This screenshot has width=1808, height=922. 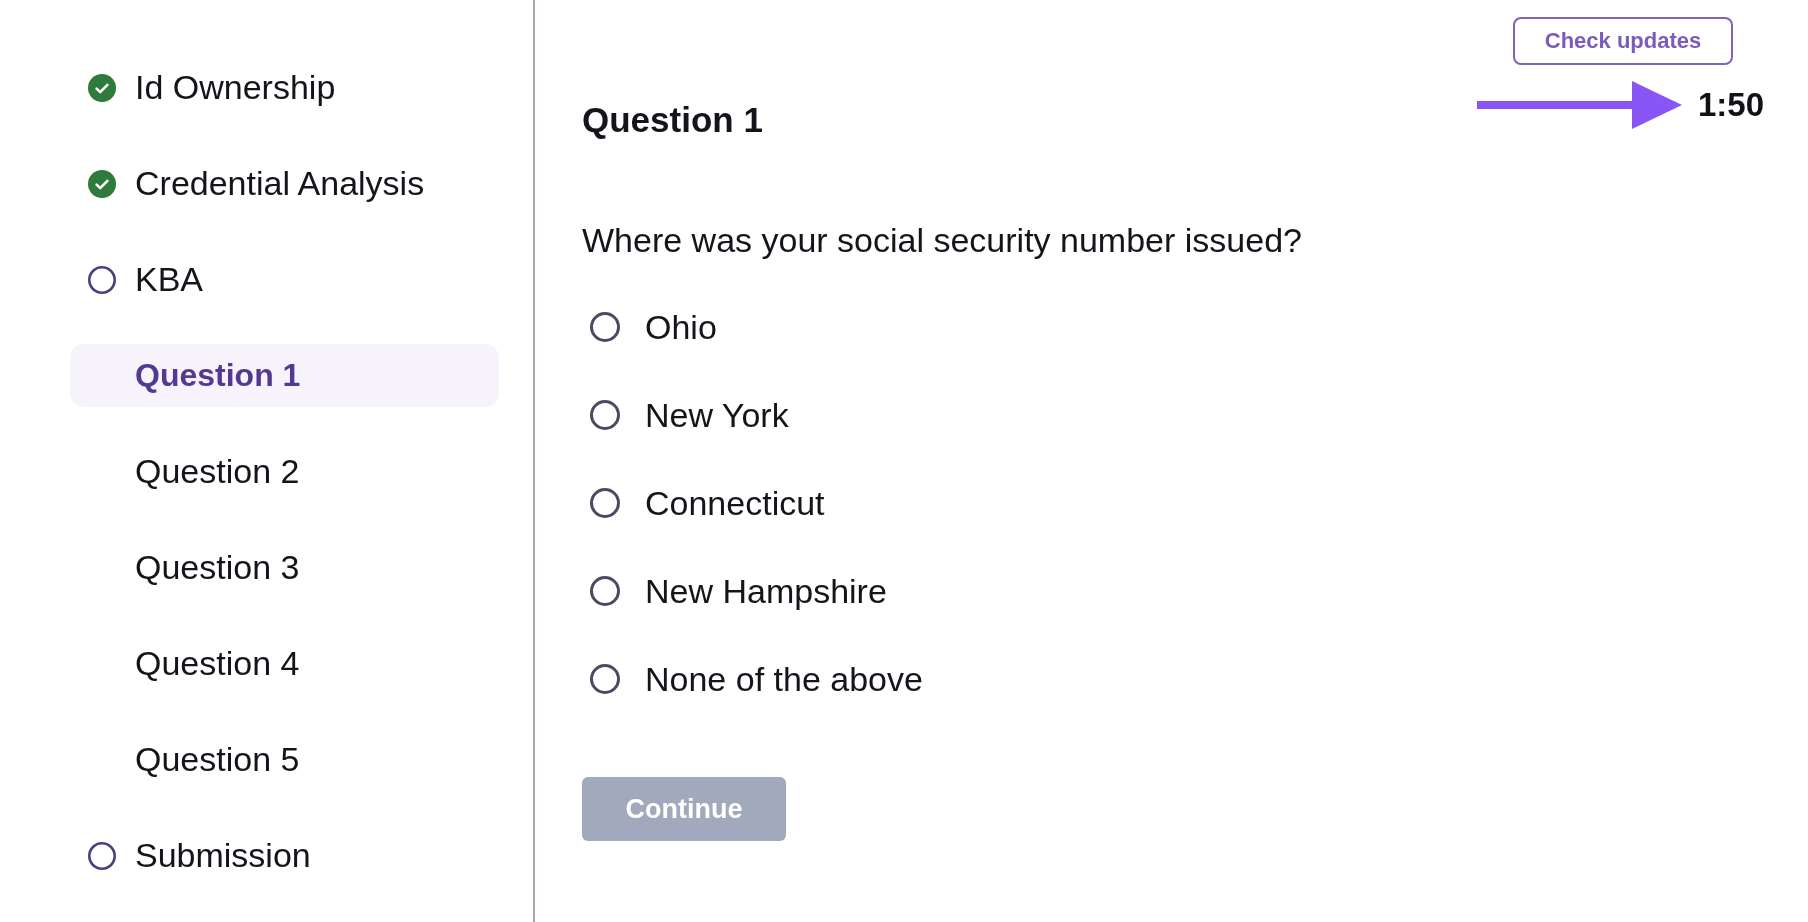 What do you see at coordinates (752, 415) in the screenshot?
I see `answer-option: New York` at bounding box center [752, 415].